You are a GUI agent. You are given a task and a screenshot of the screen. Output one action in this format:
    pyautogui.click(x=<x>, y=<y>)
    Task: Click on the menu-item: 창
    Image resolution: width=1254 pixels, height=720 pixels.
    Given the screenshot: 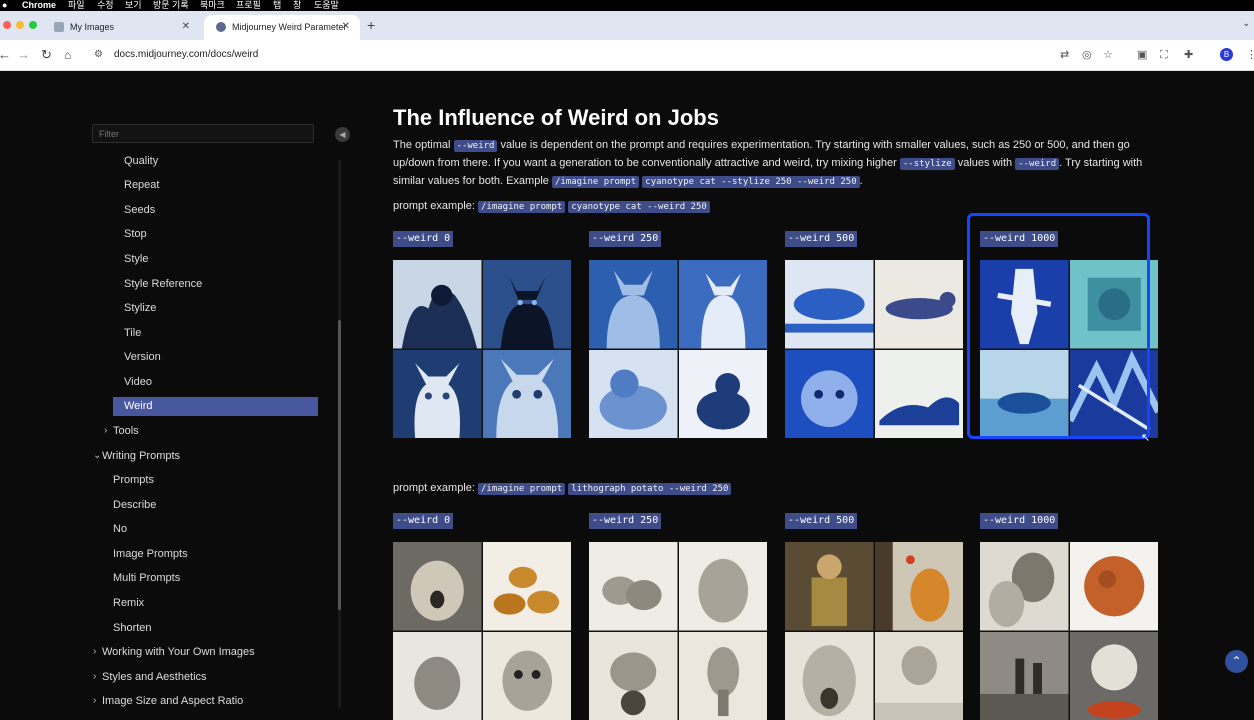 What is the action you would take?
    pyautogui.click(x=297, y=5)
    